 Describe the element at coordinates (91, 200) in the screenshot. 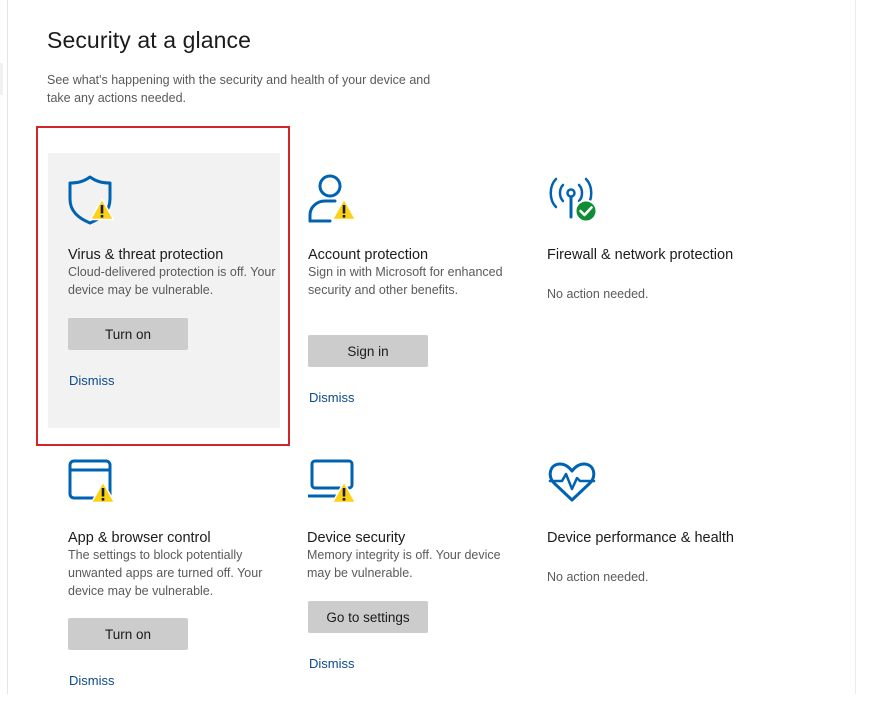

I see `shield-warning-icon` at that location.